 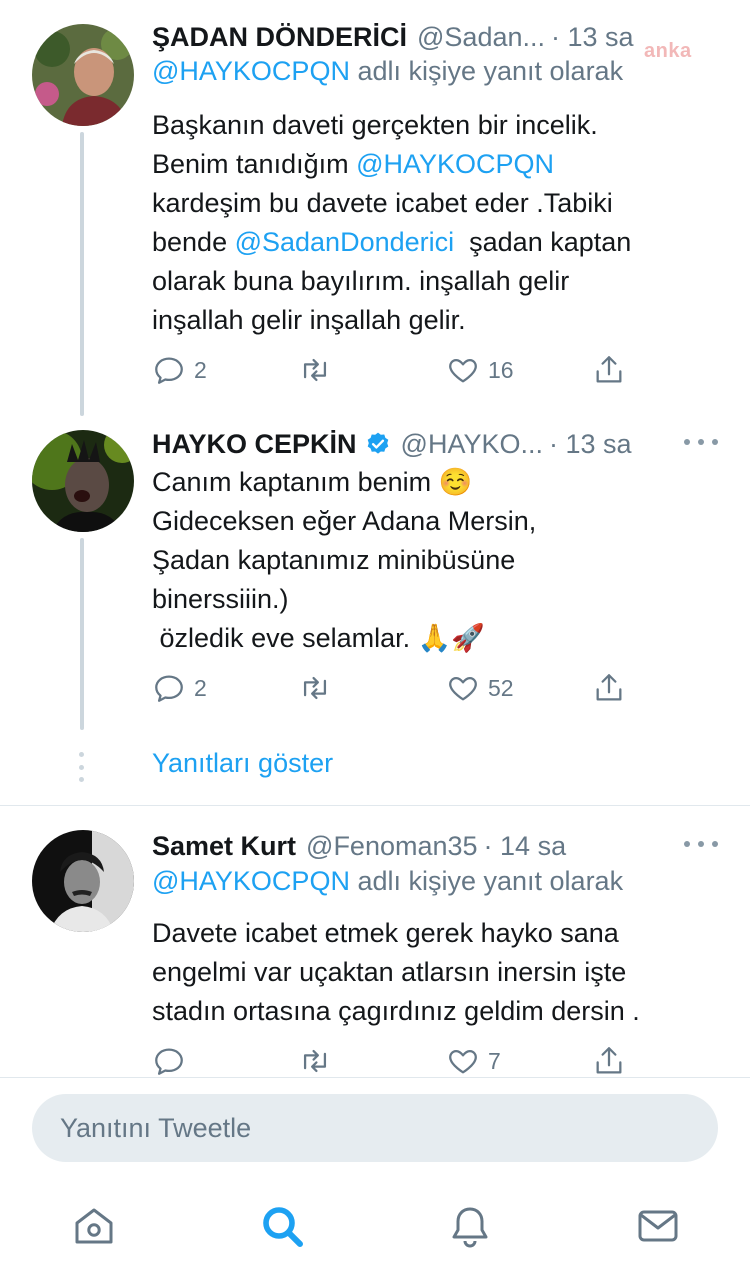 I want to click on reply-composer, so click(x=375, y=1128).